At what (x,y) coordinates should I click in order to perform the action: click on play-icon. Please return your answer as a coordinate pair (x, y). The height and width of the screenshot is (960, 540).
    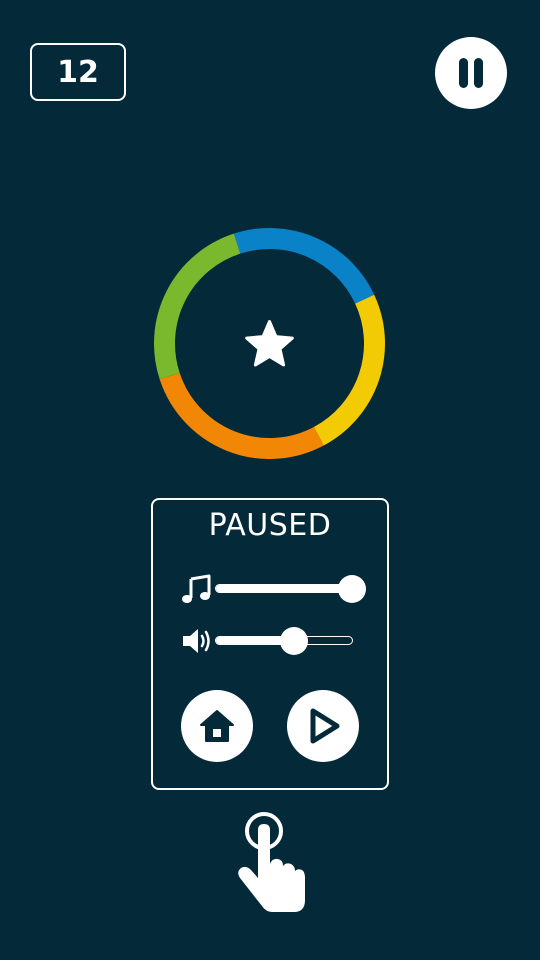
    Looking at the image, I should click on (325, 726).